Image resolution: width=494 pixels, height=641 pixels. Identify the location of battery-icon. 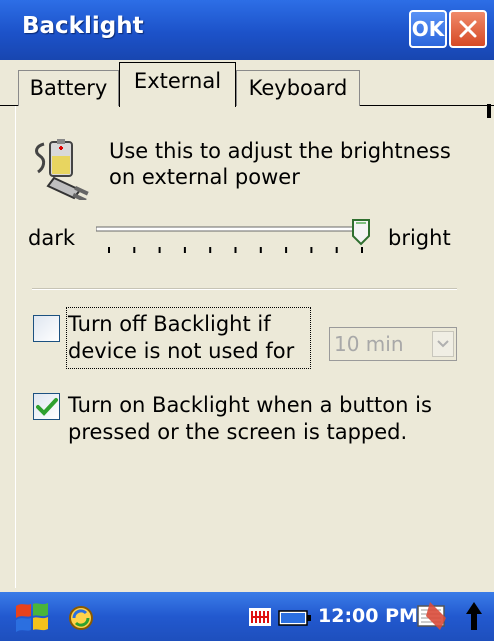
(295, 618).